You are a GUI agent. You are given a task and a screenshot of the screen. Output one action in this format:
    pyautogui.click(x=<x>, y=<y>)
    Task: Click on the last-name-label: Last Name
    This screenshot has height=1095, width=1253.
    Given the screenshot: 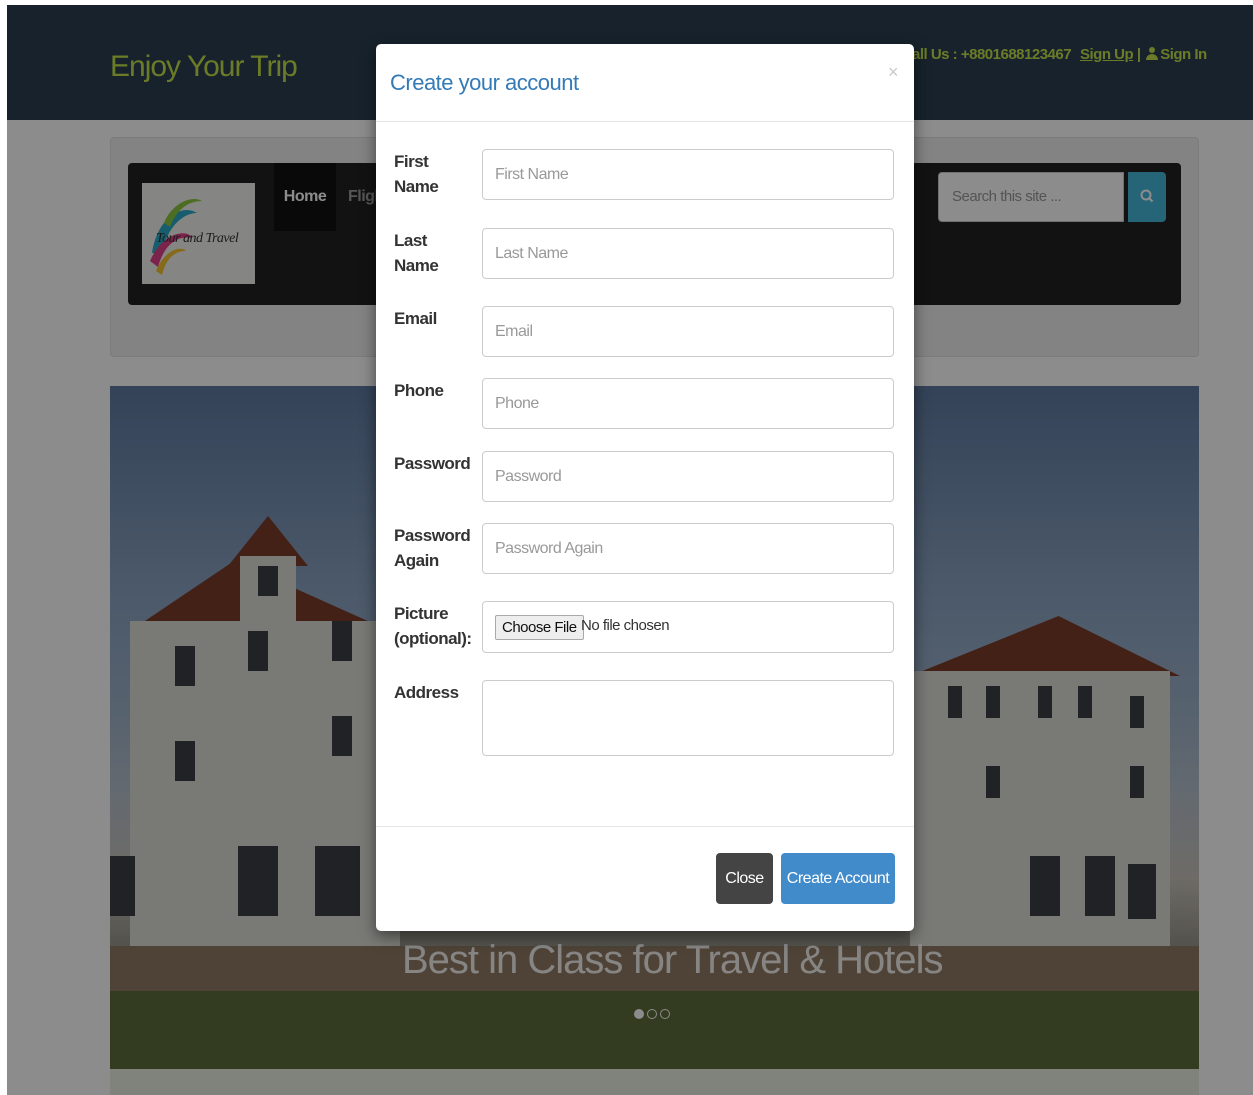 What is the action you would take?
    pyautogui.click(x=416, y=253)
    